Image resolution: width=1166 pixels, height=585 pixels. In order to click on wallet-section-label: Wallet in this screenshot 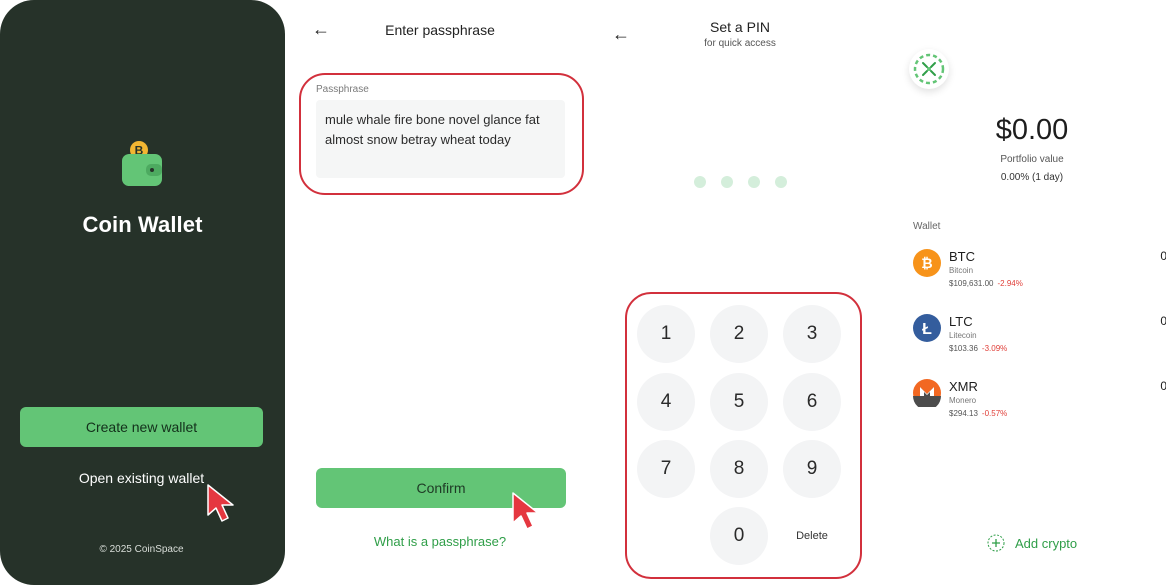, I will do `click(927, 226)`.